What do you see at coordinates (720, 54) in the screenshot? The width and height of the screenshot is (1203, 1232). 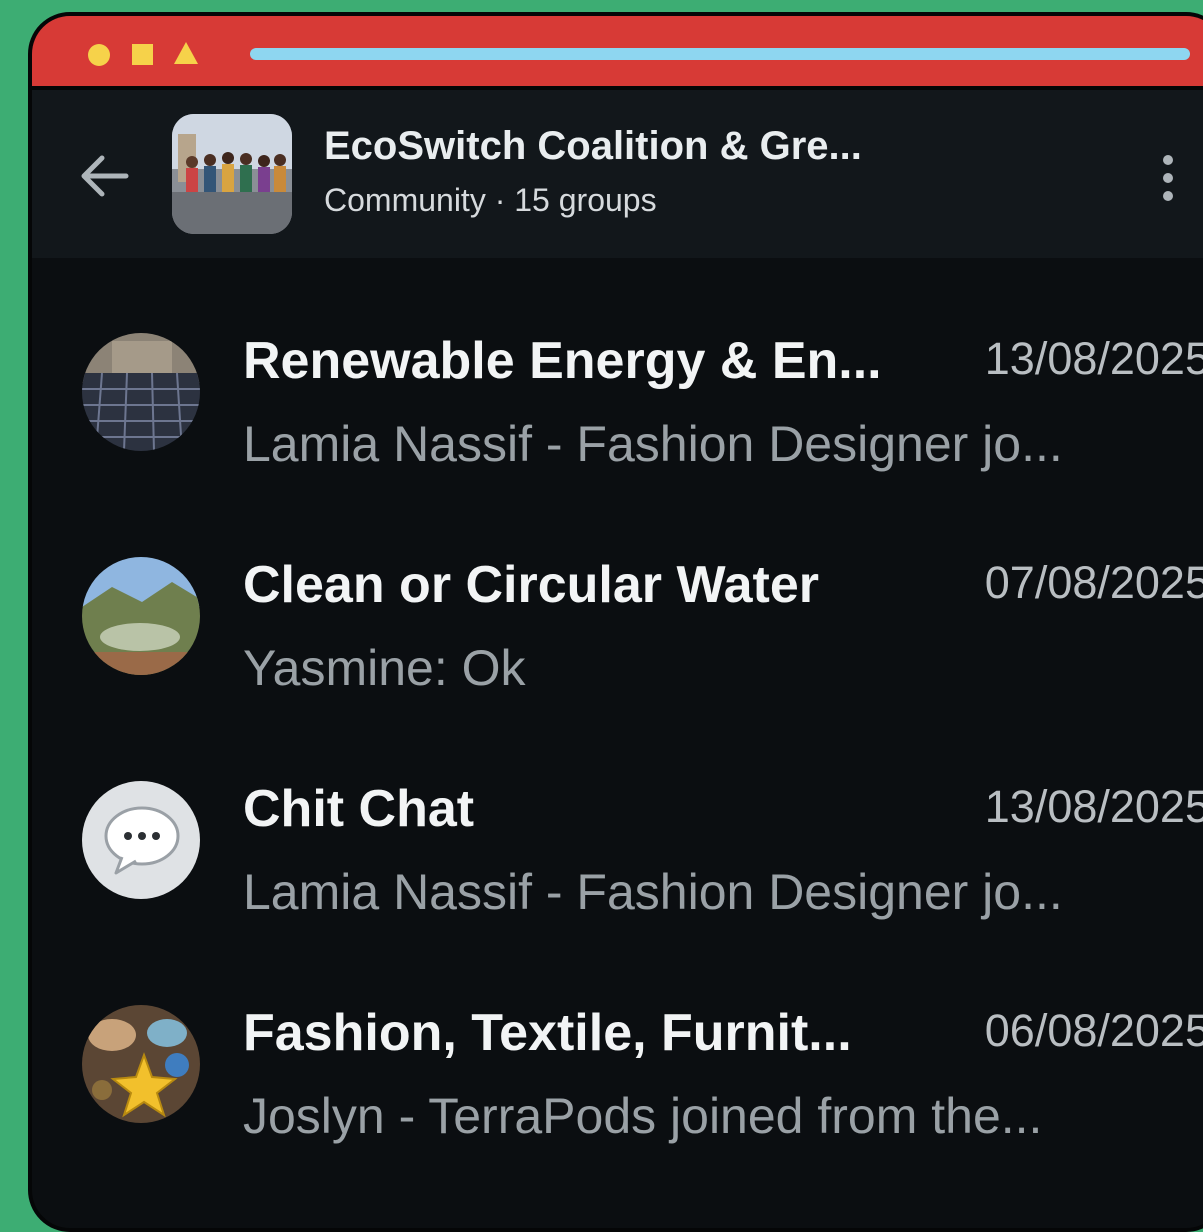 I see `address-bar` at bounding box center [720, 54].